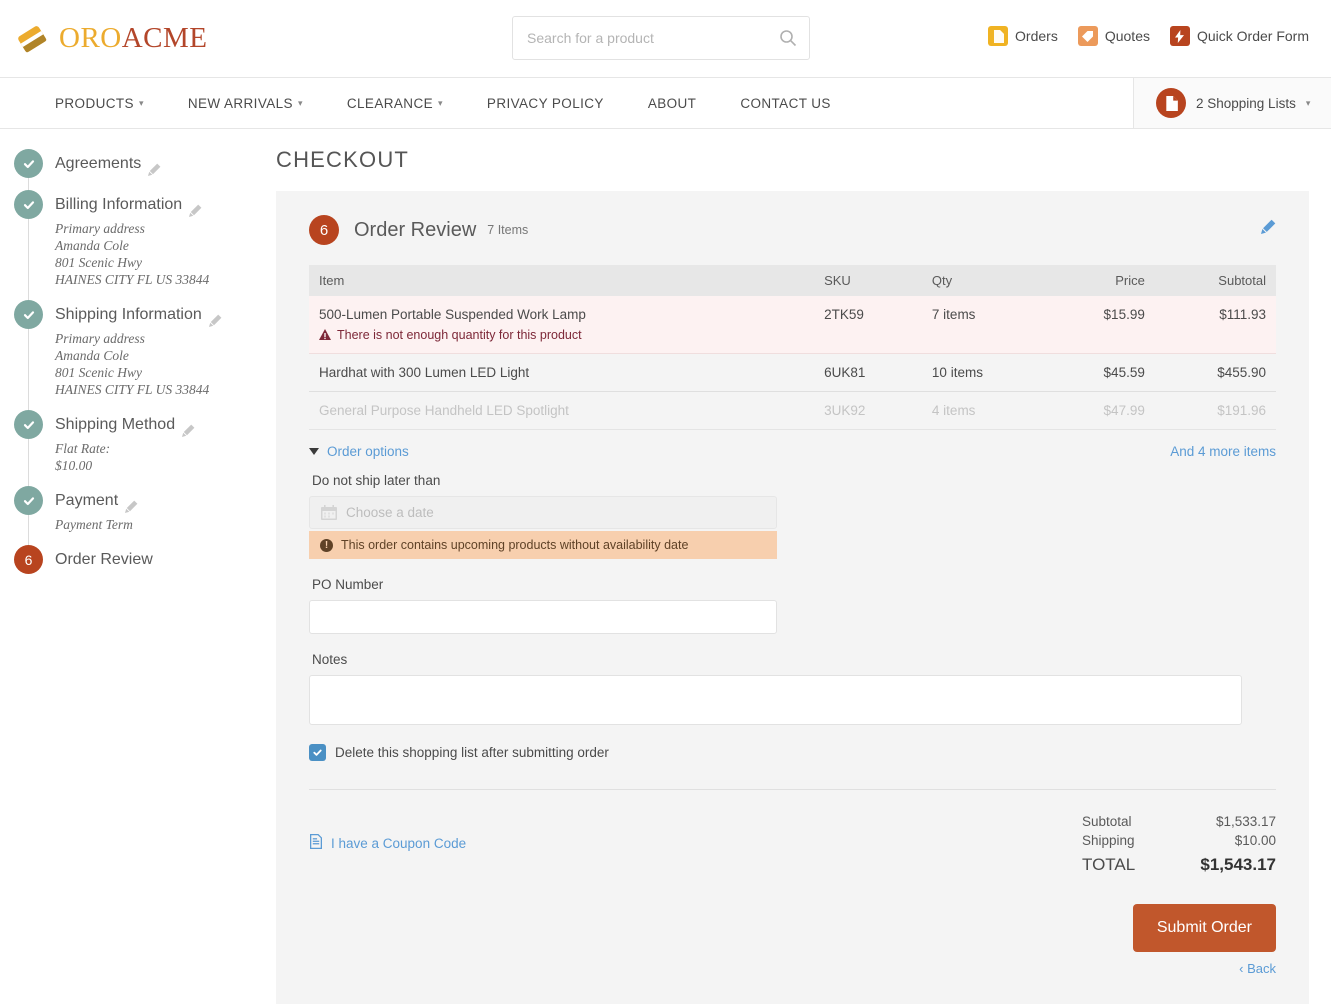 Image resolution: width=1331 pixels, height=1004 pixels. I want to click on step-agreements: Agreements, so click(145, 169).